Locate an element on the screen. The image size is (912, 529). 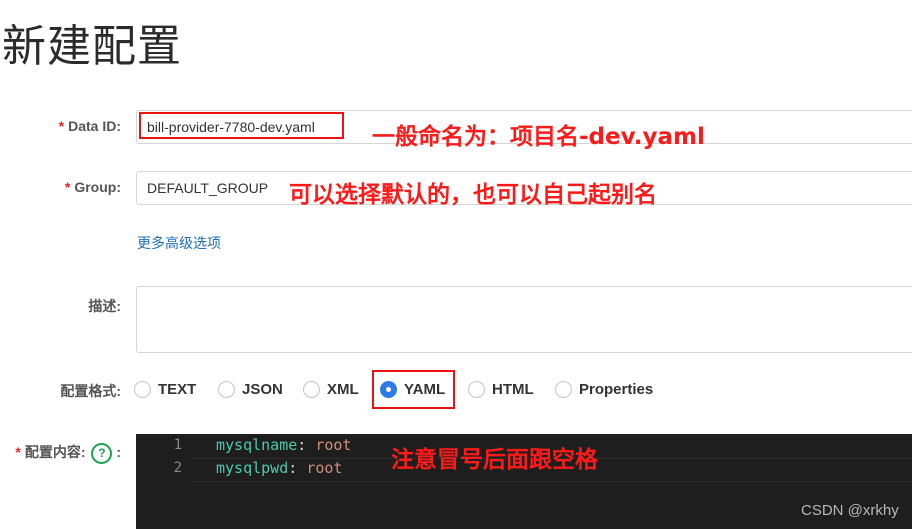
code-line: mysqlpwd: root is located at coordinates (279, 468).